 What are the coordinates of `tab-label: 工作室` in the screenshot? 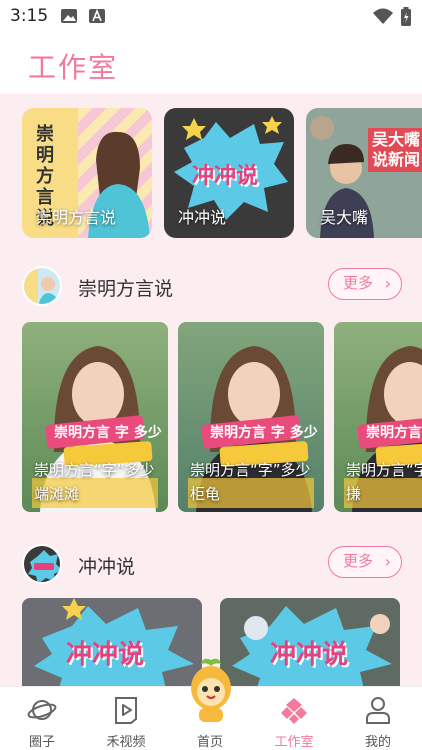 It's located at (294, 742).